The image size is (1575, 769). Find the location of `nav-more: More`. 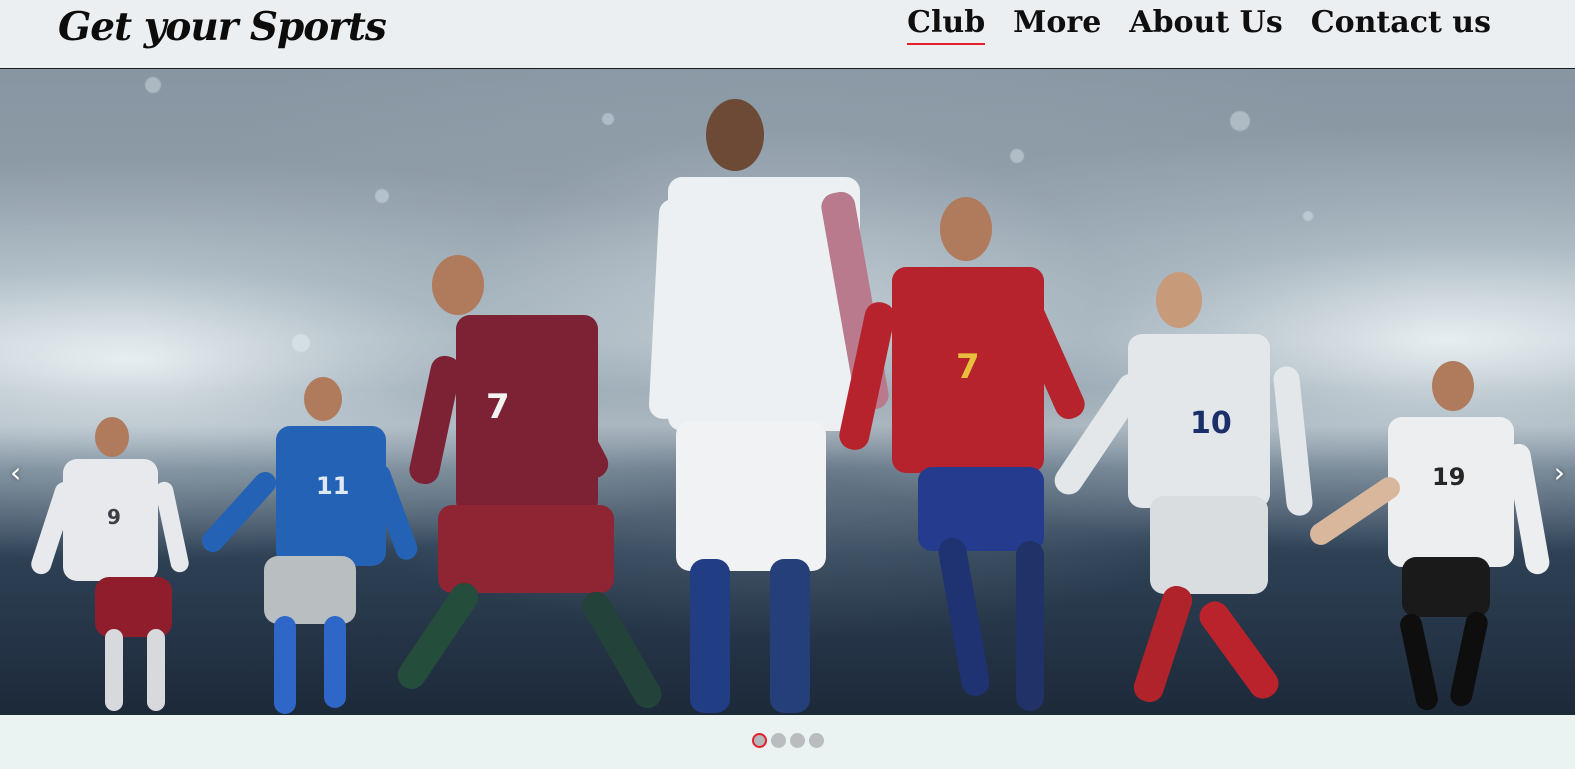

nav-more: More is located at coordinates (1057, 23).